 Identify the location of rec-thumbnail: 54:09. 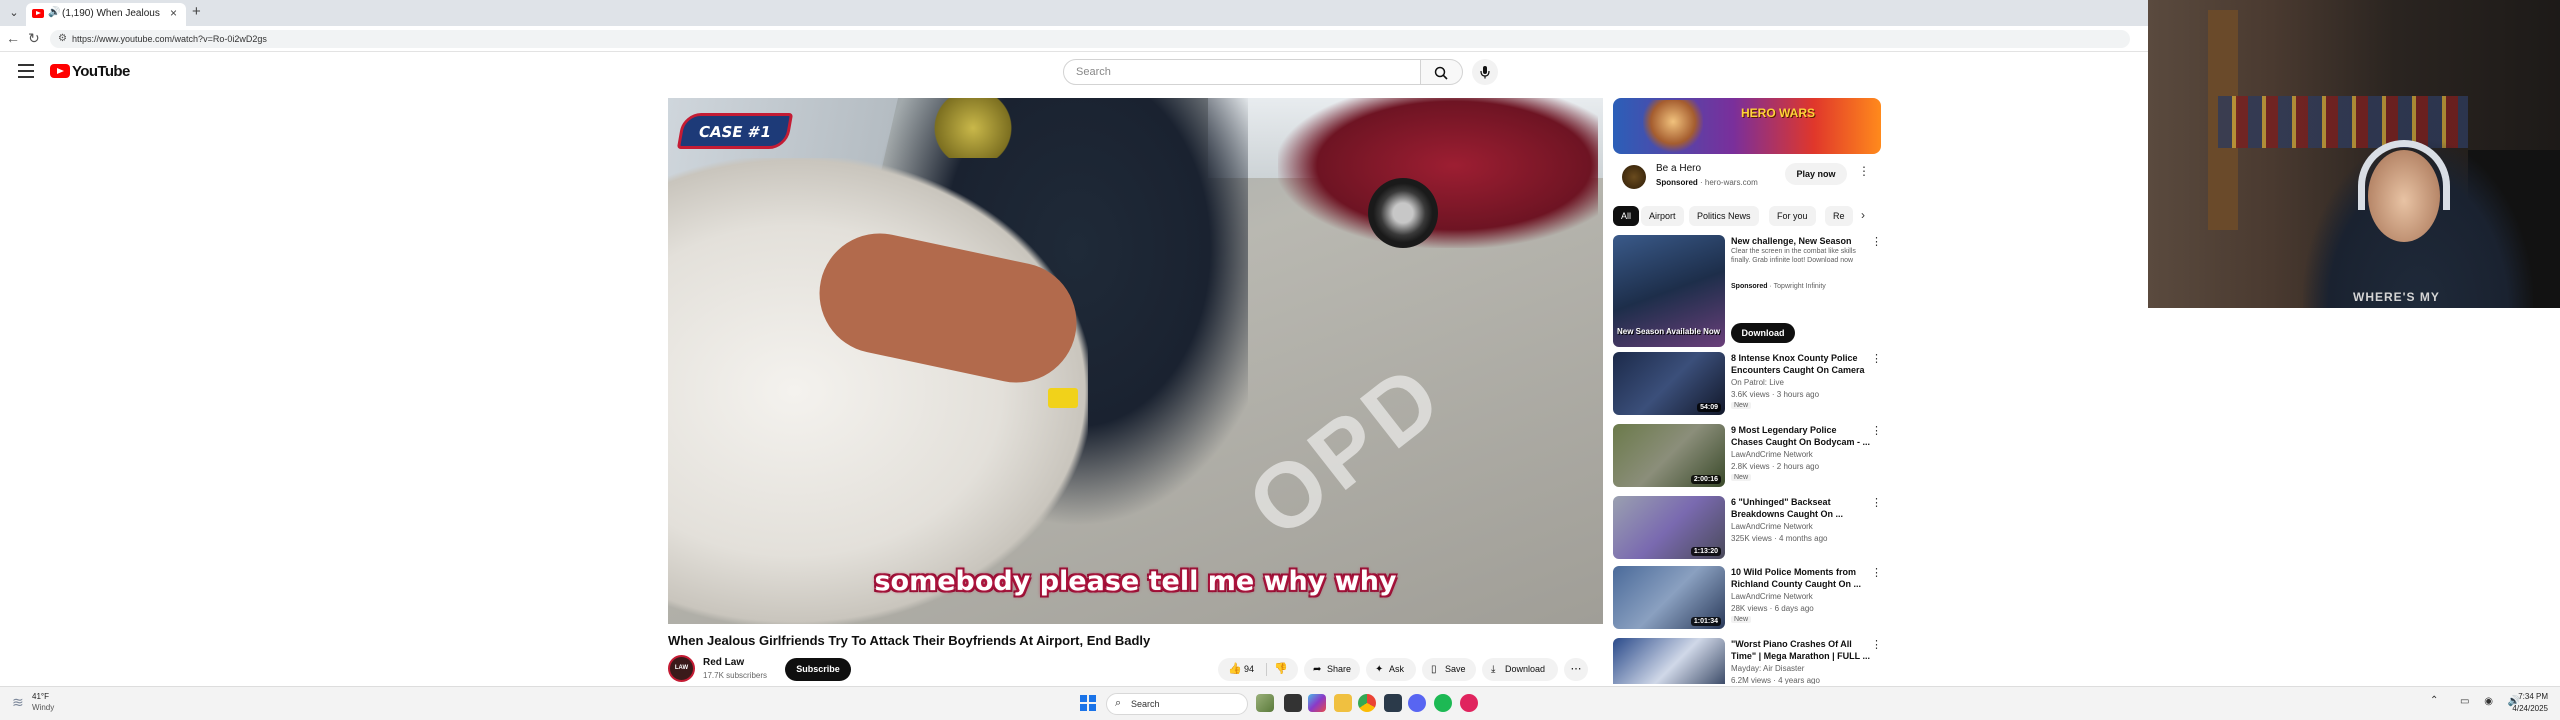
(1669, 383).